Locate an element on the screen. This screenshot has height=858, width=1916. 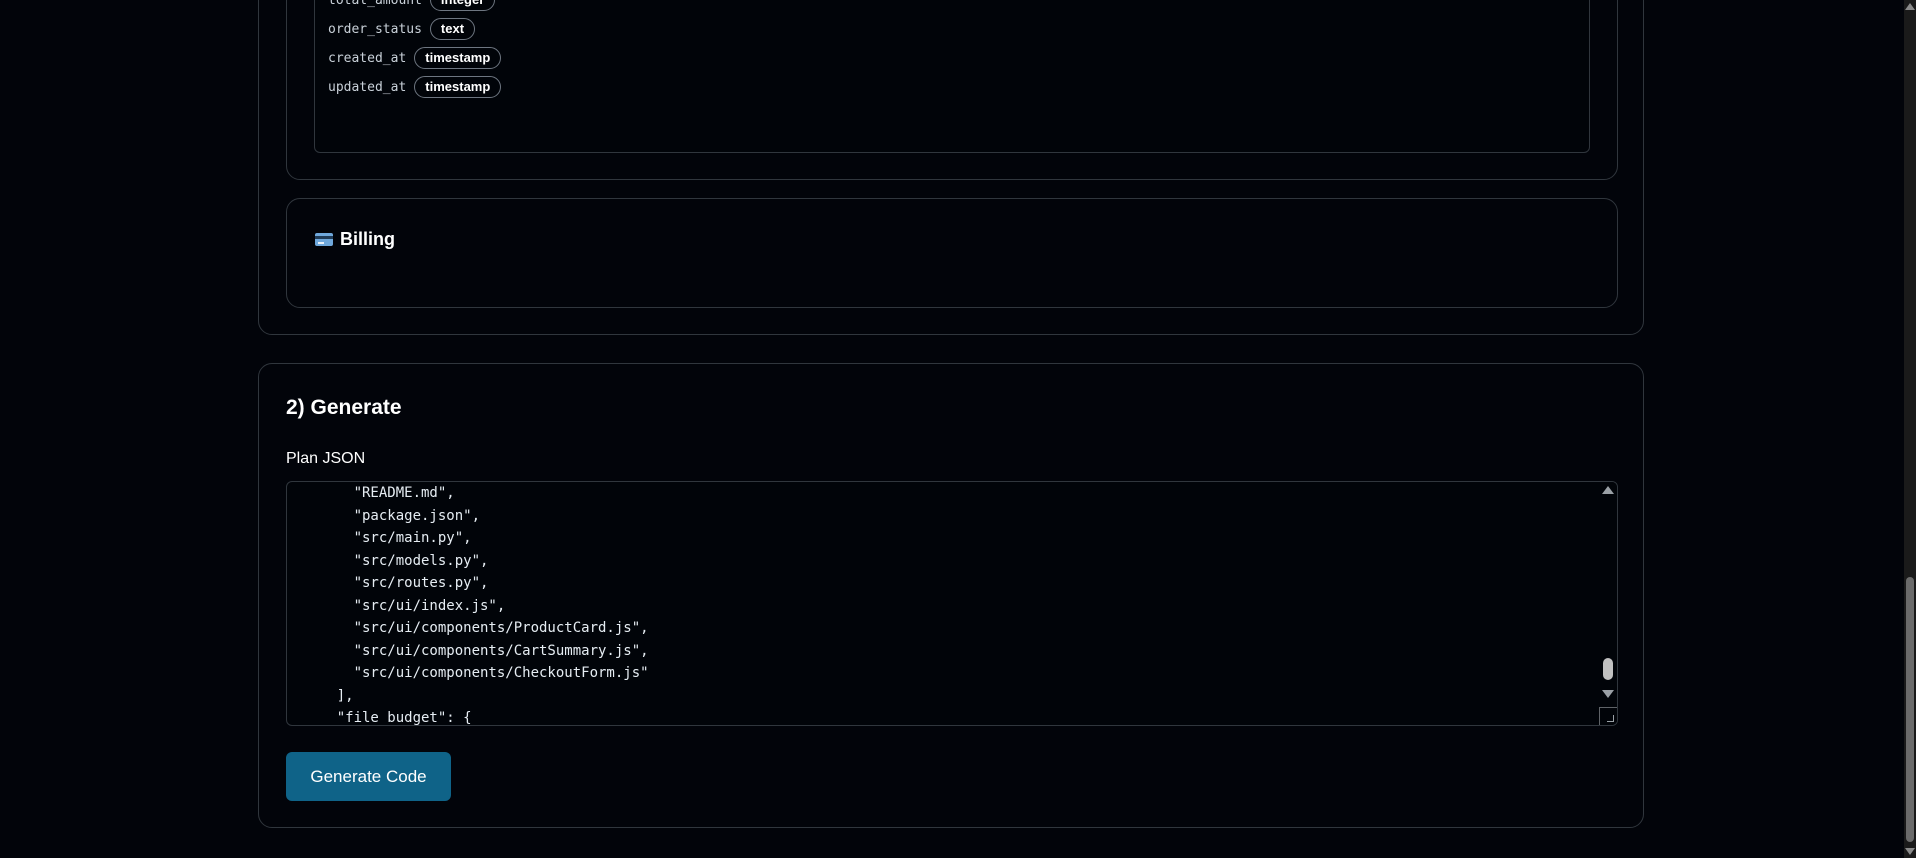
plan-json-label: Plan JSON is located at coordinates (326, 458).